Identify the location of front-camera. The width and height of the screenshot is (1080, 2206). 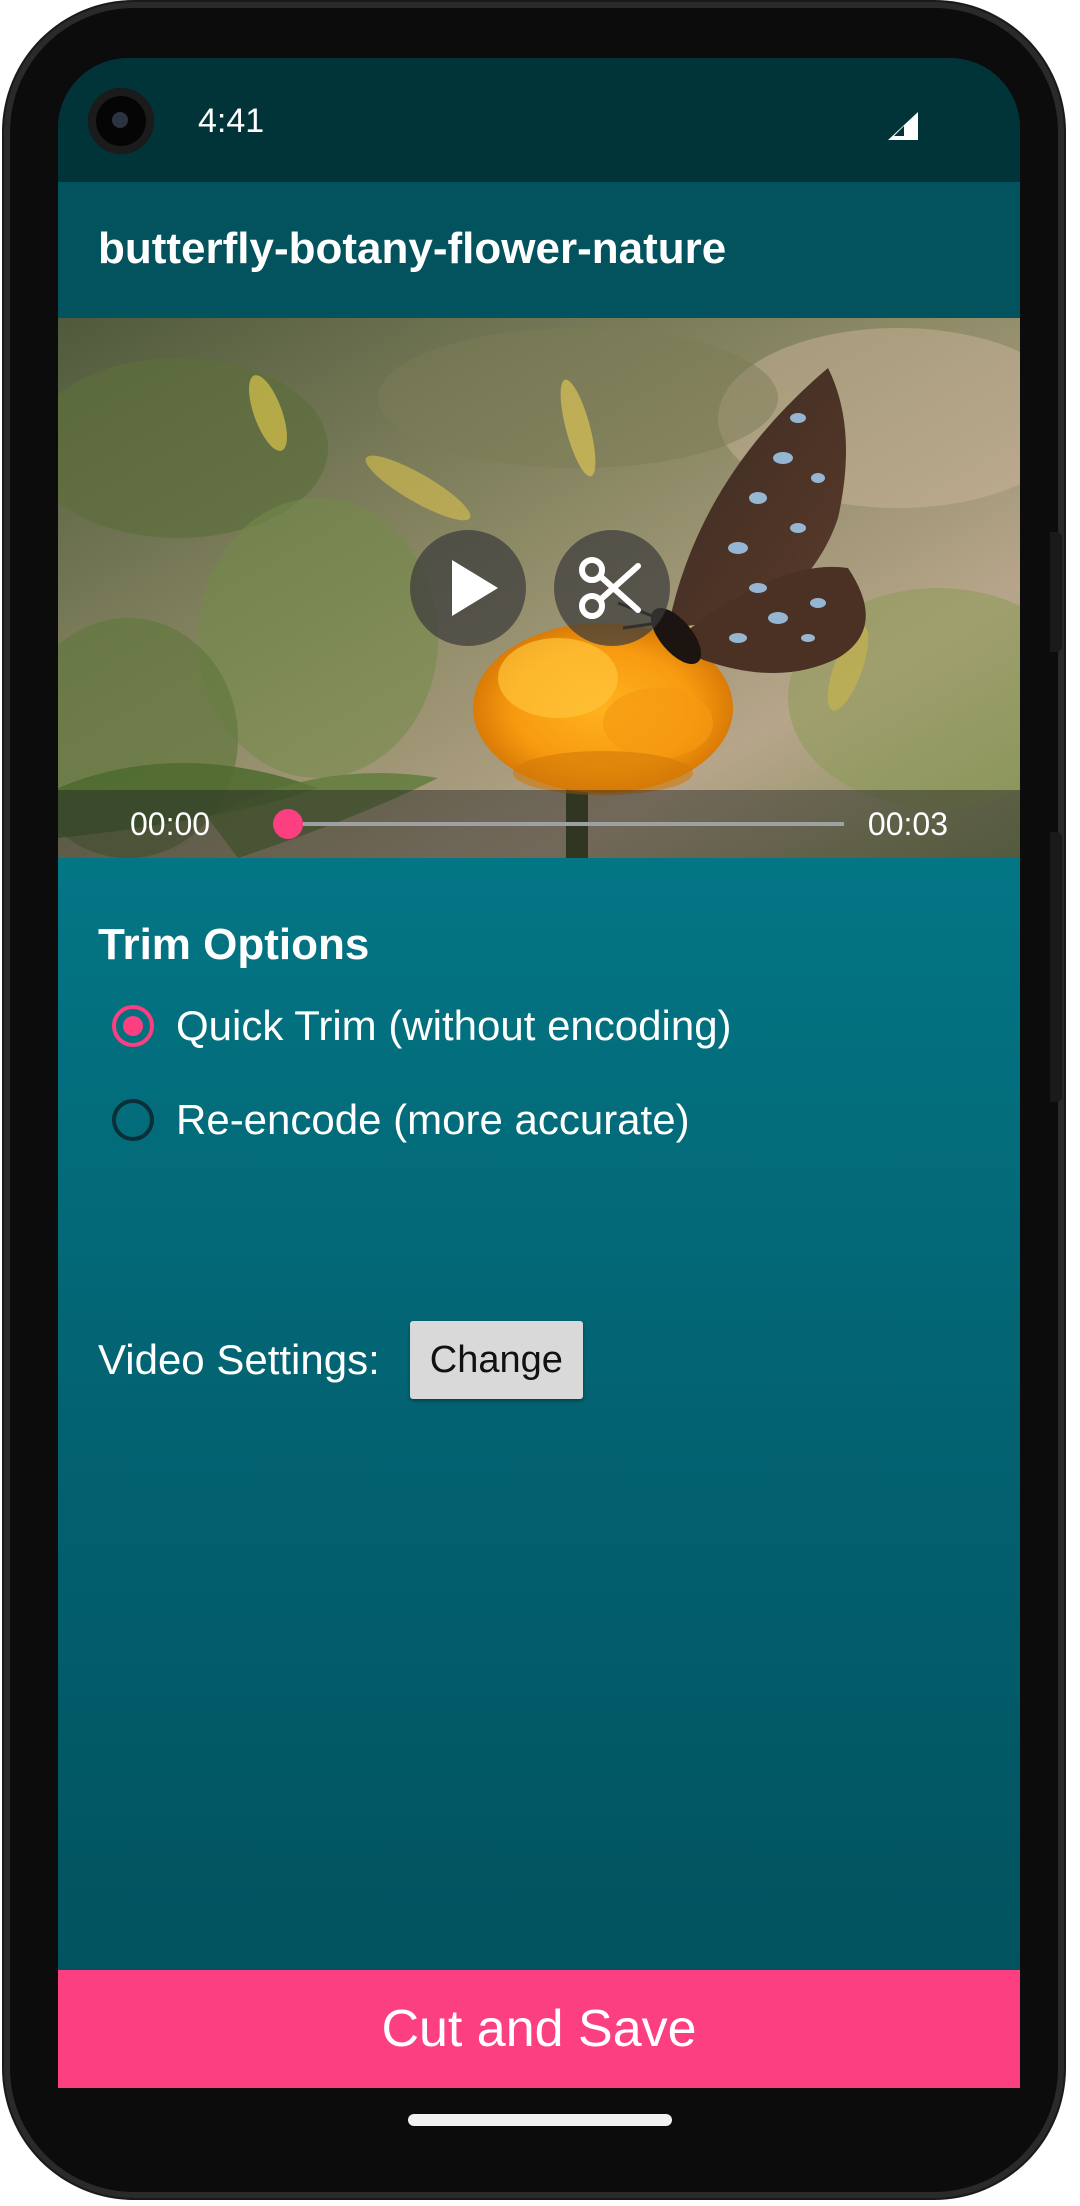
(121, 121).